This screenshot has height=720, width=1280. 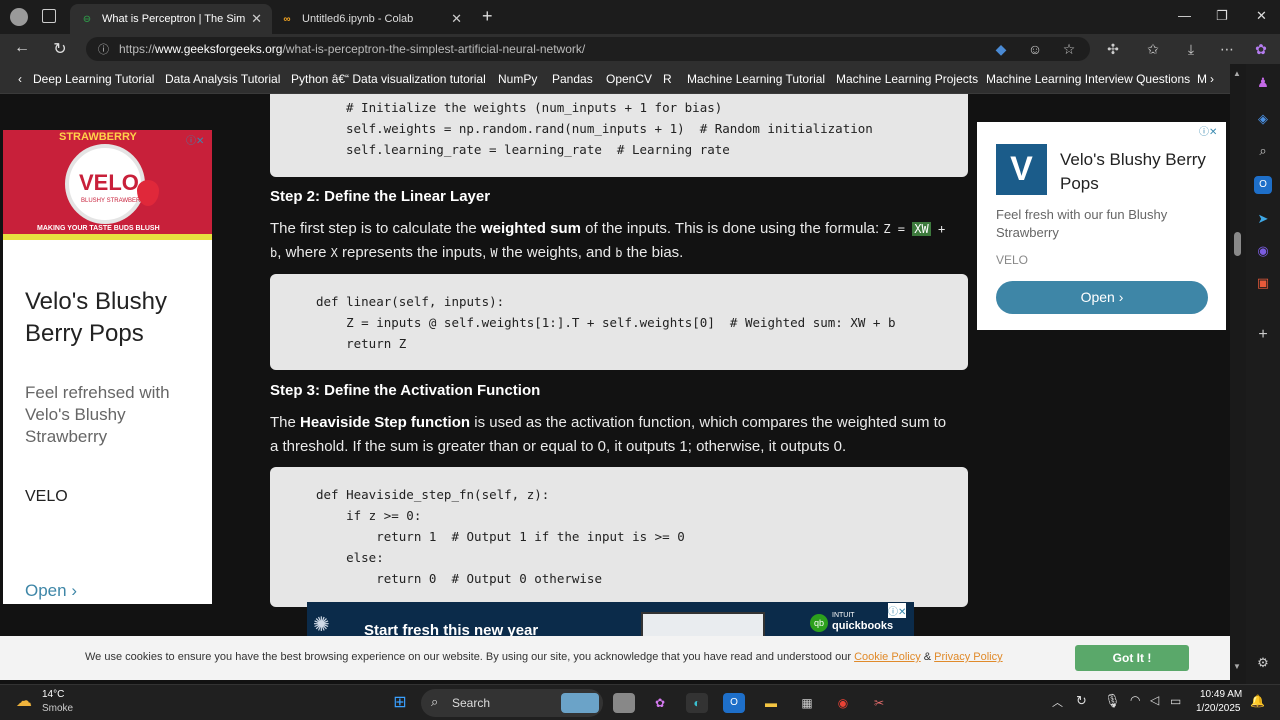 I want to click on bookmark-item: Machine Learning Interview Questions, so click(x=1088, y=79).